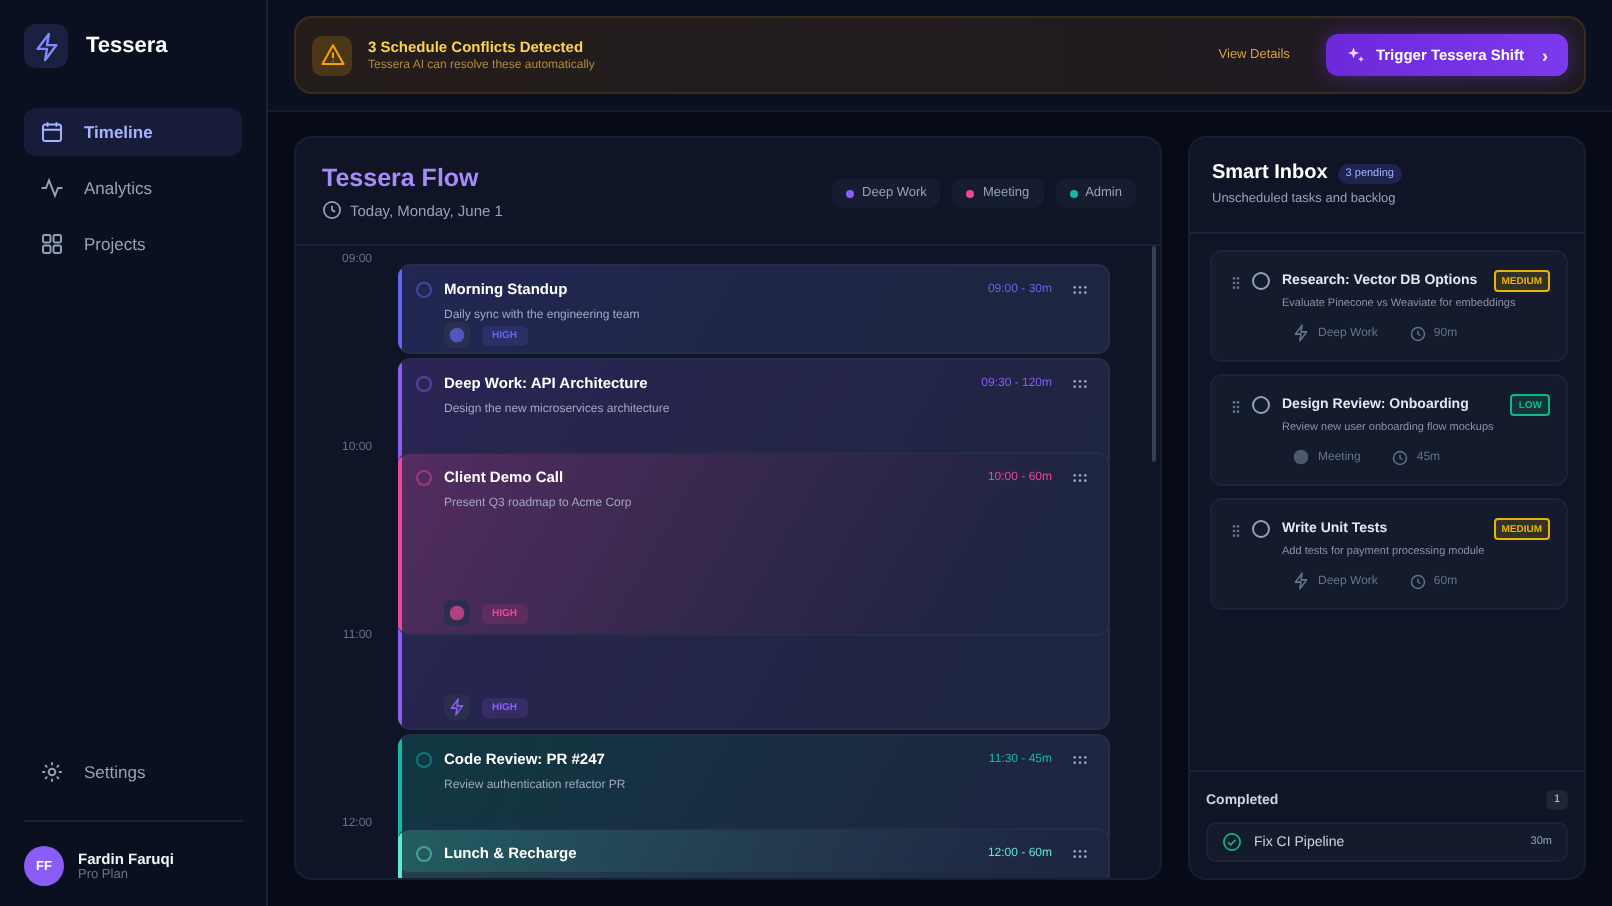 This screenshot has height=906, width=1612. What do you see at coordinates (332, 55) in the screenshot?
I see `warning-icon` at bounding box center [332, 55].